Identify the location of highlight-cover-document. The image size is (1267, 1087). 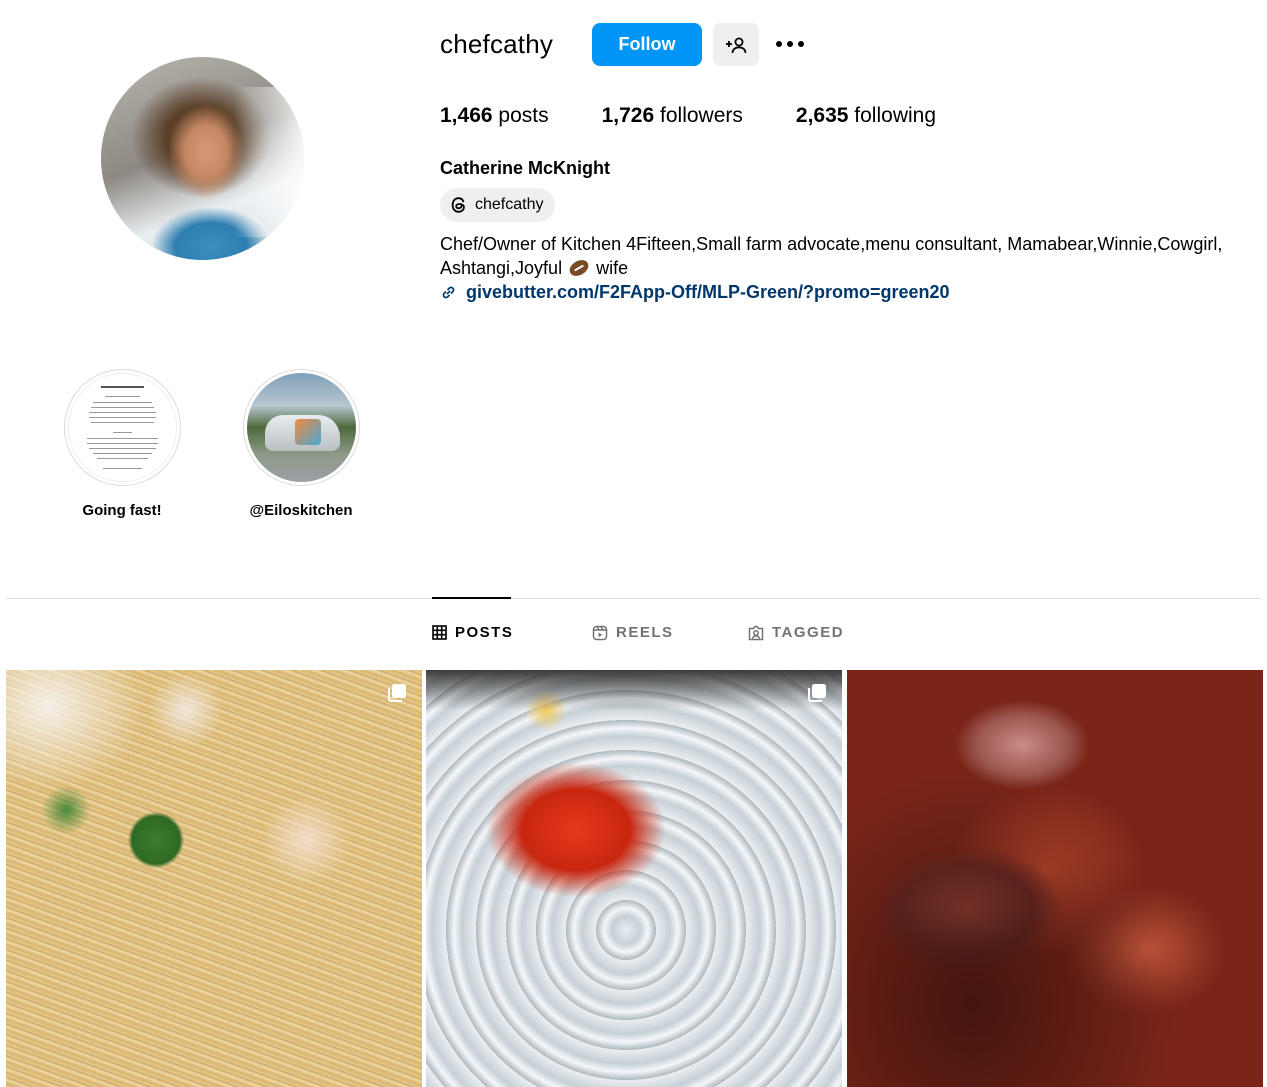
(122, 427).